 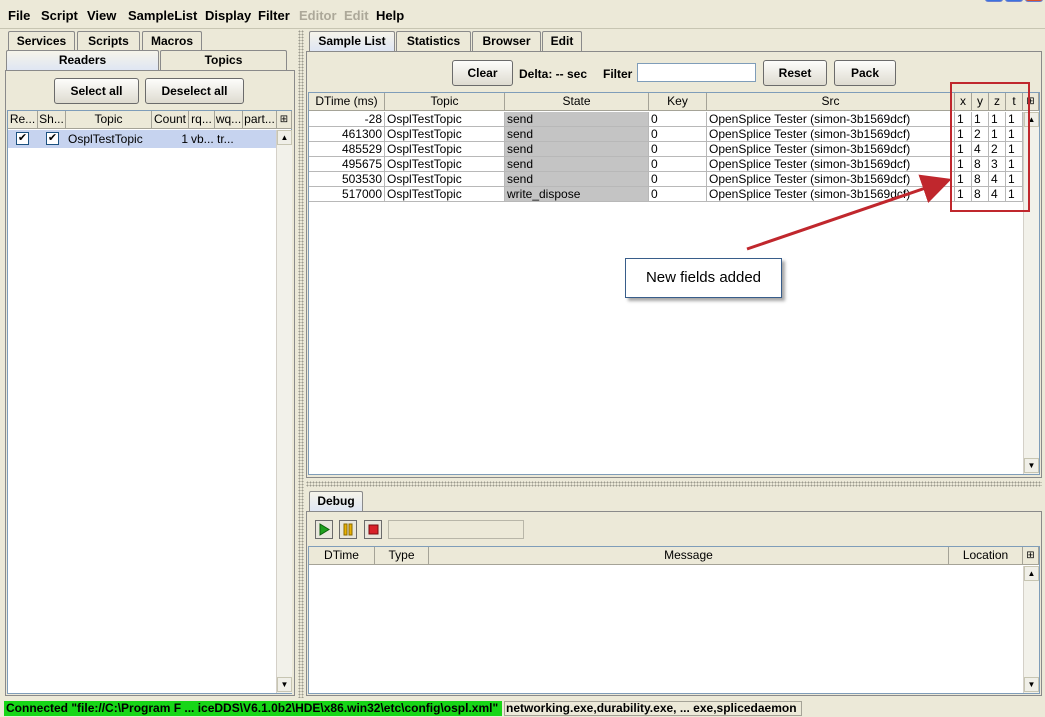 I want to click on tab-debug: Debug, so click(x=336, y=501).